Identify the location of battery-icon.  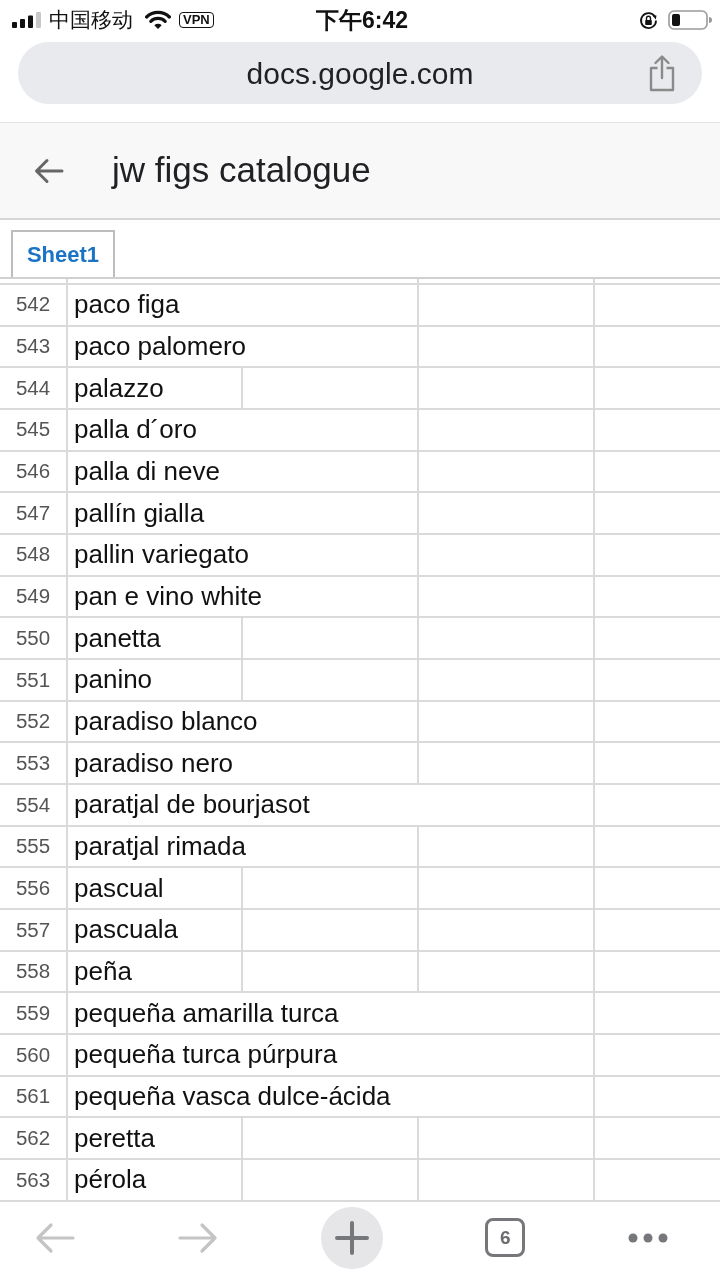
(690, 20).